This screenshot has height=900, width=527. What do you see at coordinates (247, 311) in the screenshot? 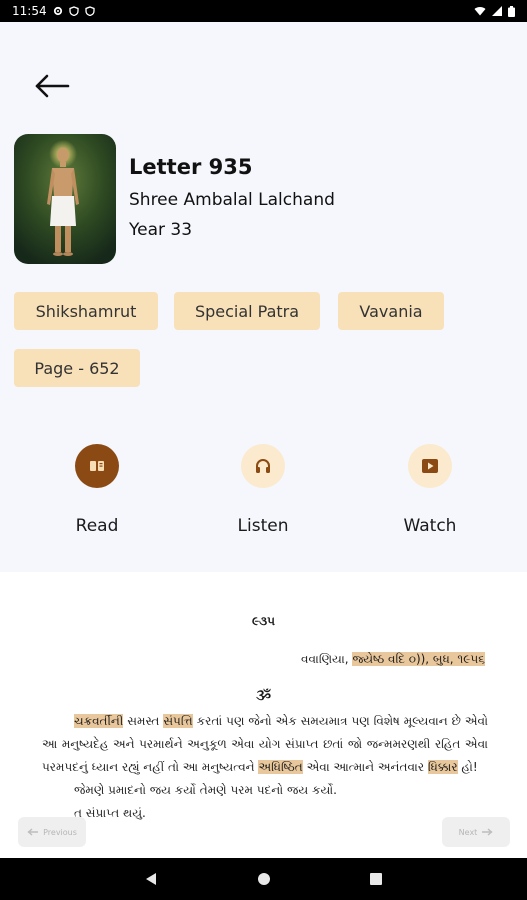
I see `tag-chip-type: Special Patra` at bounding box center [247, 311].